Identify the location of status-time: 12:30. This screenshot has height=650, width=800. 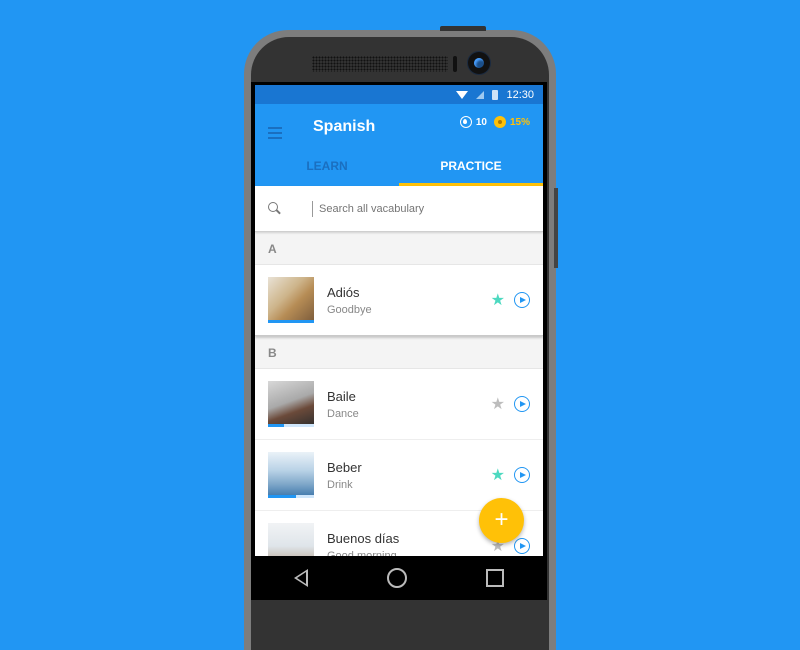
(520, 94).